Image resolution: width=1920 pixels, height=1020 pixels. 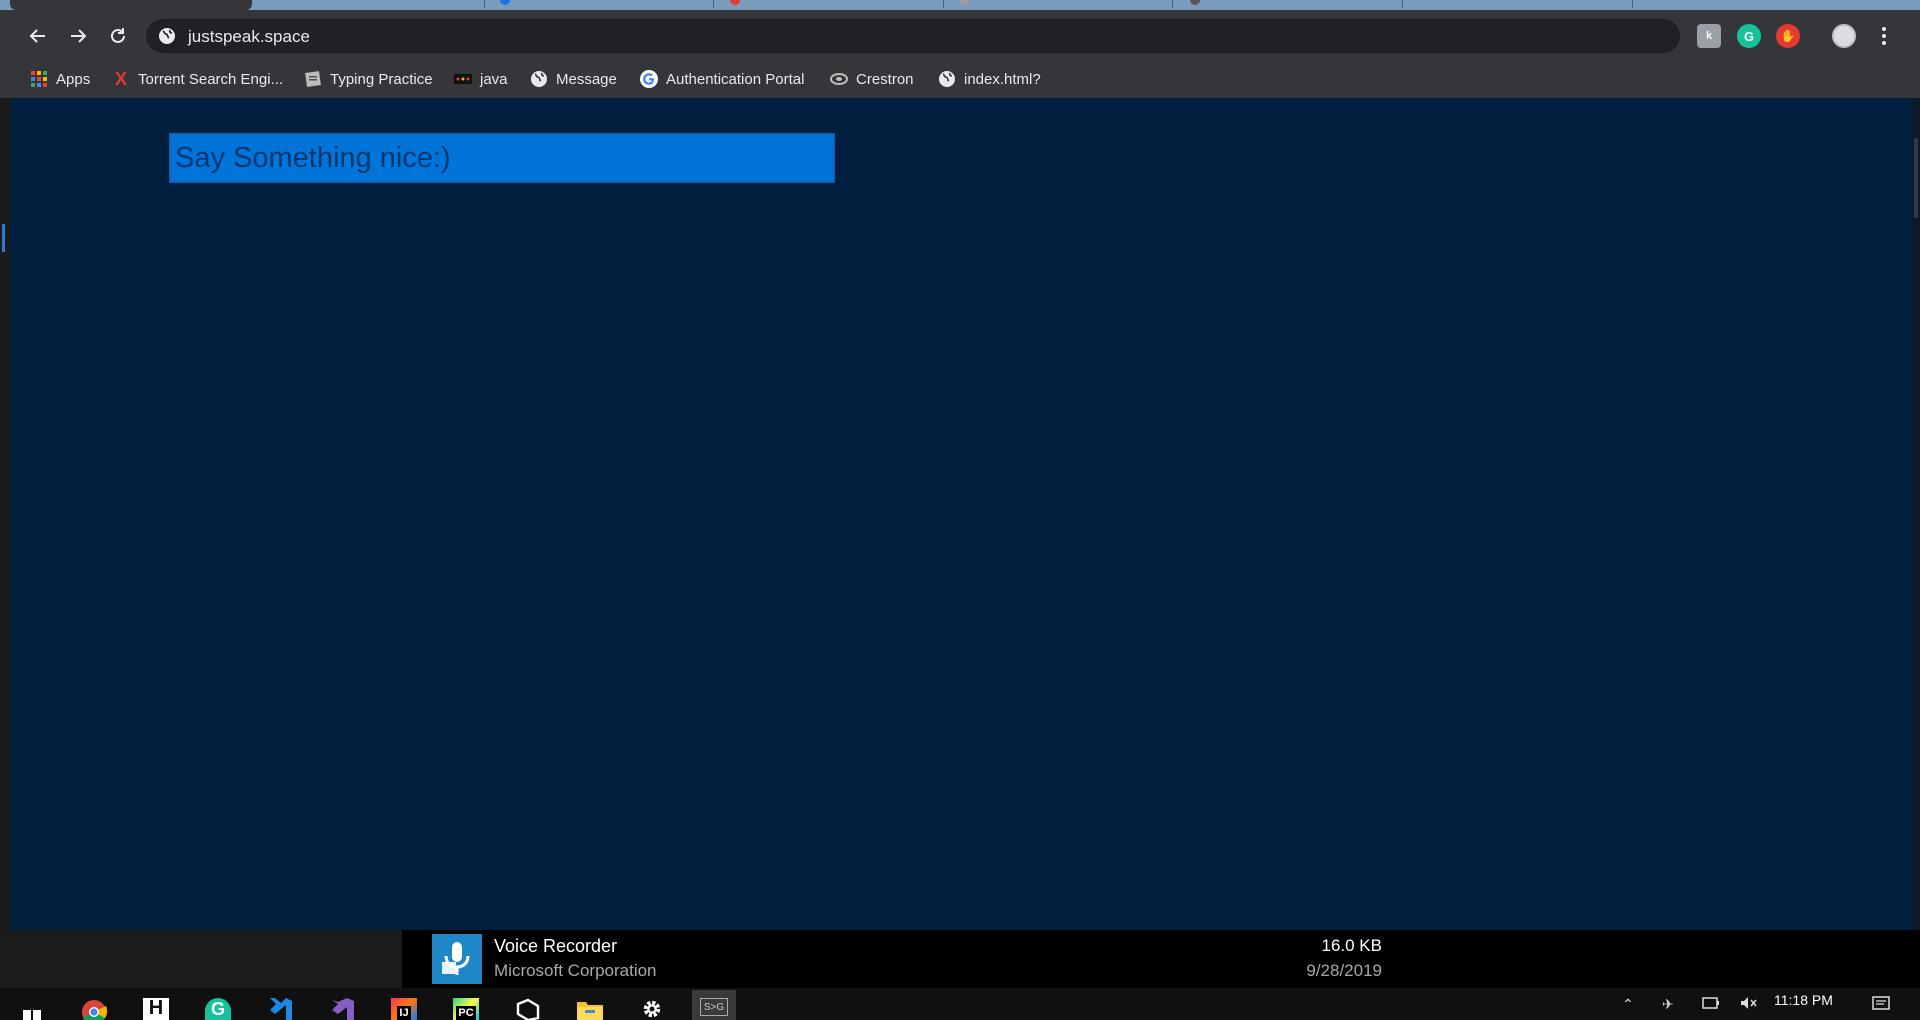 What do you see at coordinates (343, 1009) in the screenshot?
I see `visual-studio-icon` at bounding box center [343, 1009].